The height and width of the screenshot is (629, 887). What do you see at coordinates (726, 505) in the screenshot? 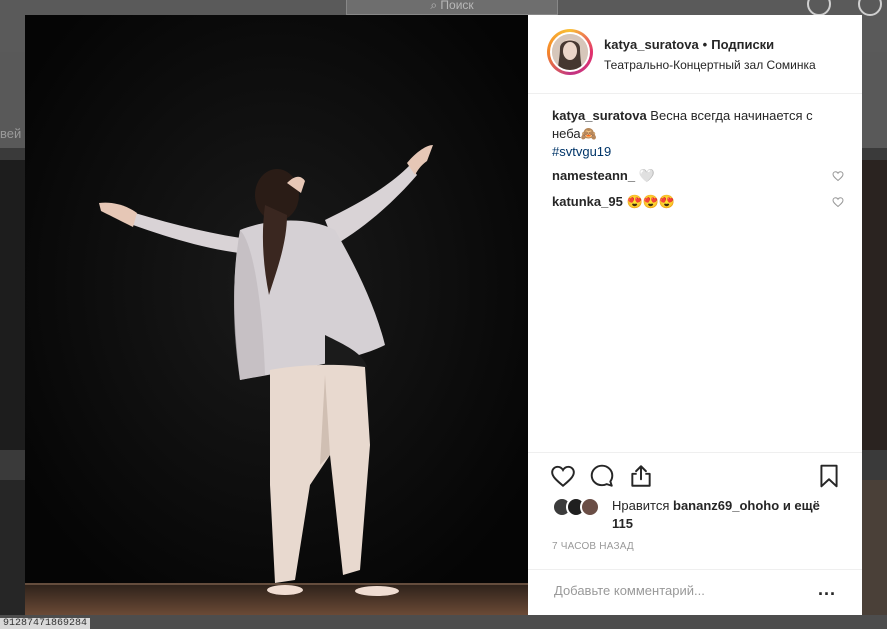
I see `likes-user-link: bananz69_ohoho` at bounding box center [726, 505].